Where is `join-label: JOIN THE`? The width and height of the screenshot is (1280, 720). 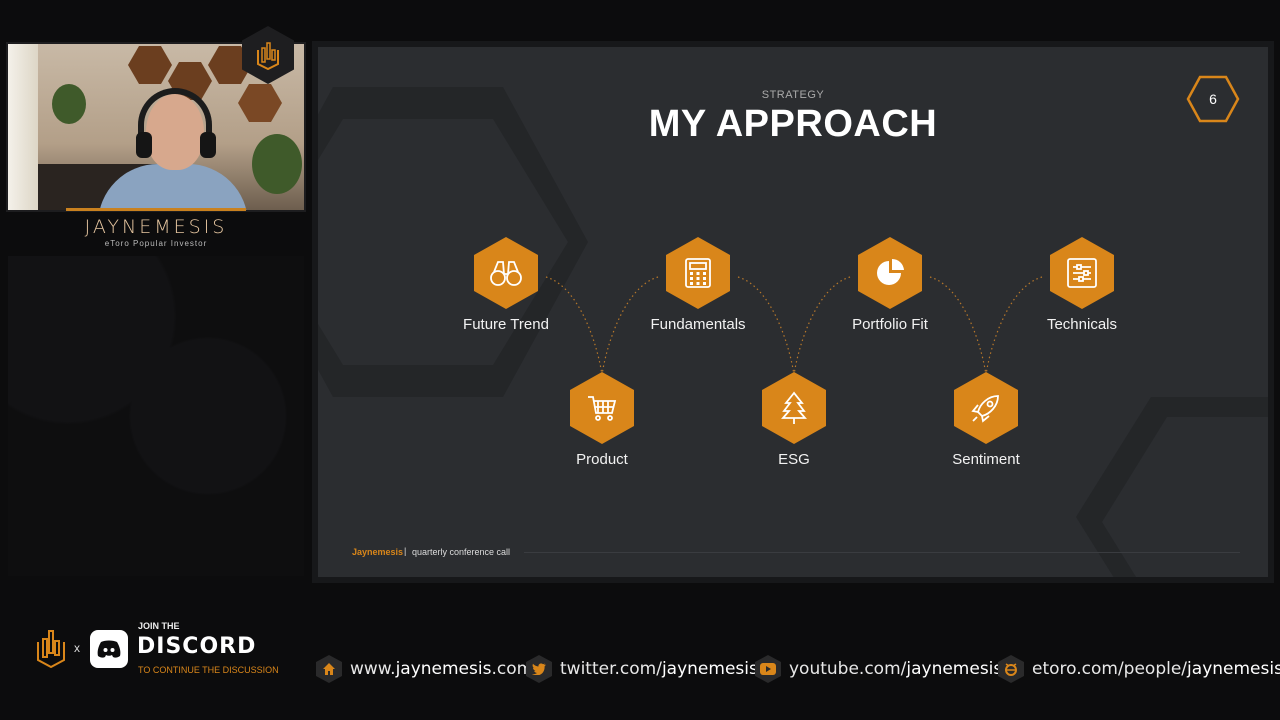
join-label: JOIN THE is located at coordinates (159, 626).